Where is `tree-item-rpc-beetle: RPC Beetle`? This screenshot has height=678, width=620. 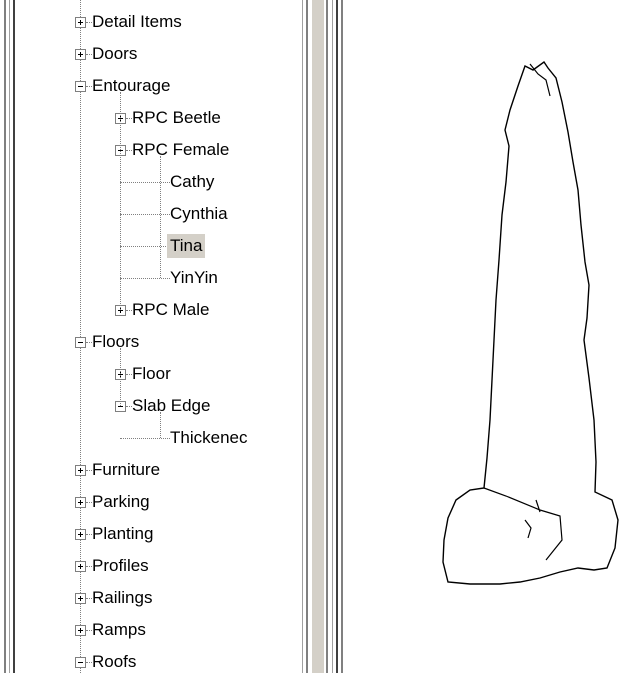
tree-item-rpc-beetle: RPC Beetle is located at coordinates (161, 118).